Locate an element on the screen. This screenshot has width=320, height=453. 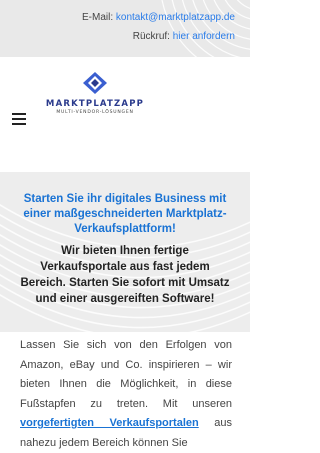
decorative-lines is located at coordinates (205, 28).